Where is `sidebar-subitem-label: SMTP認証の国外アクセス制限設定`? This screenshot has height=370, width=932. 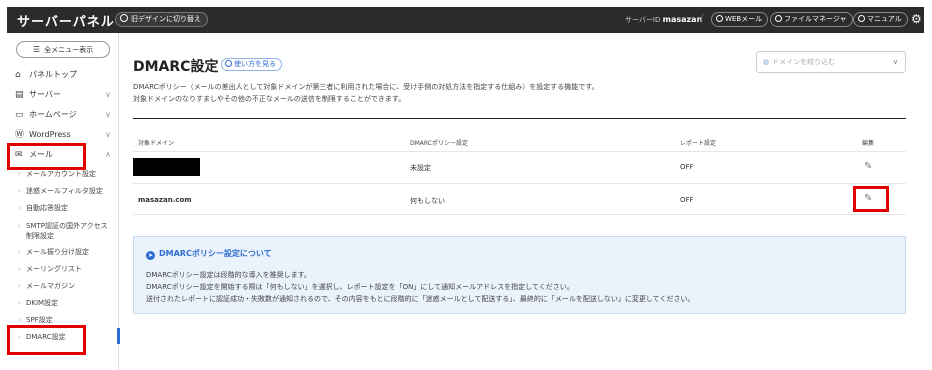
sidebar-subitem-label: SMTP認証の国外アクセス制限設定 is located at coordinates (67, 231).